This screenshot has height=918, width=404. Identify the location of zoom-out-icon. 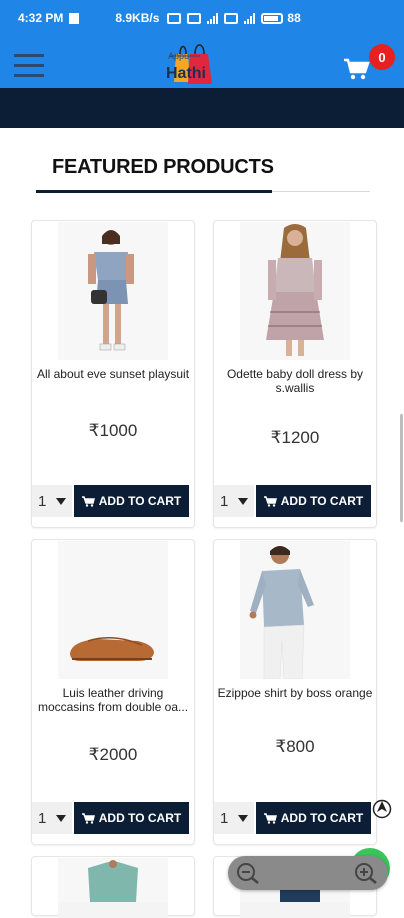
(248, 873).